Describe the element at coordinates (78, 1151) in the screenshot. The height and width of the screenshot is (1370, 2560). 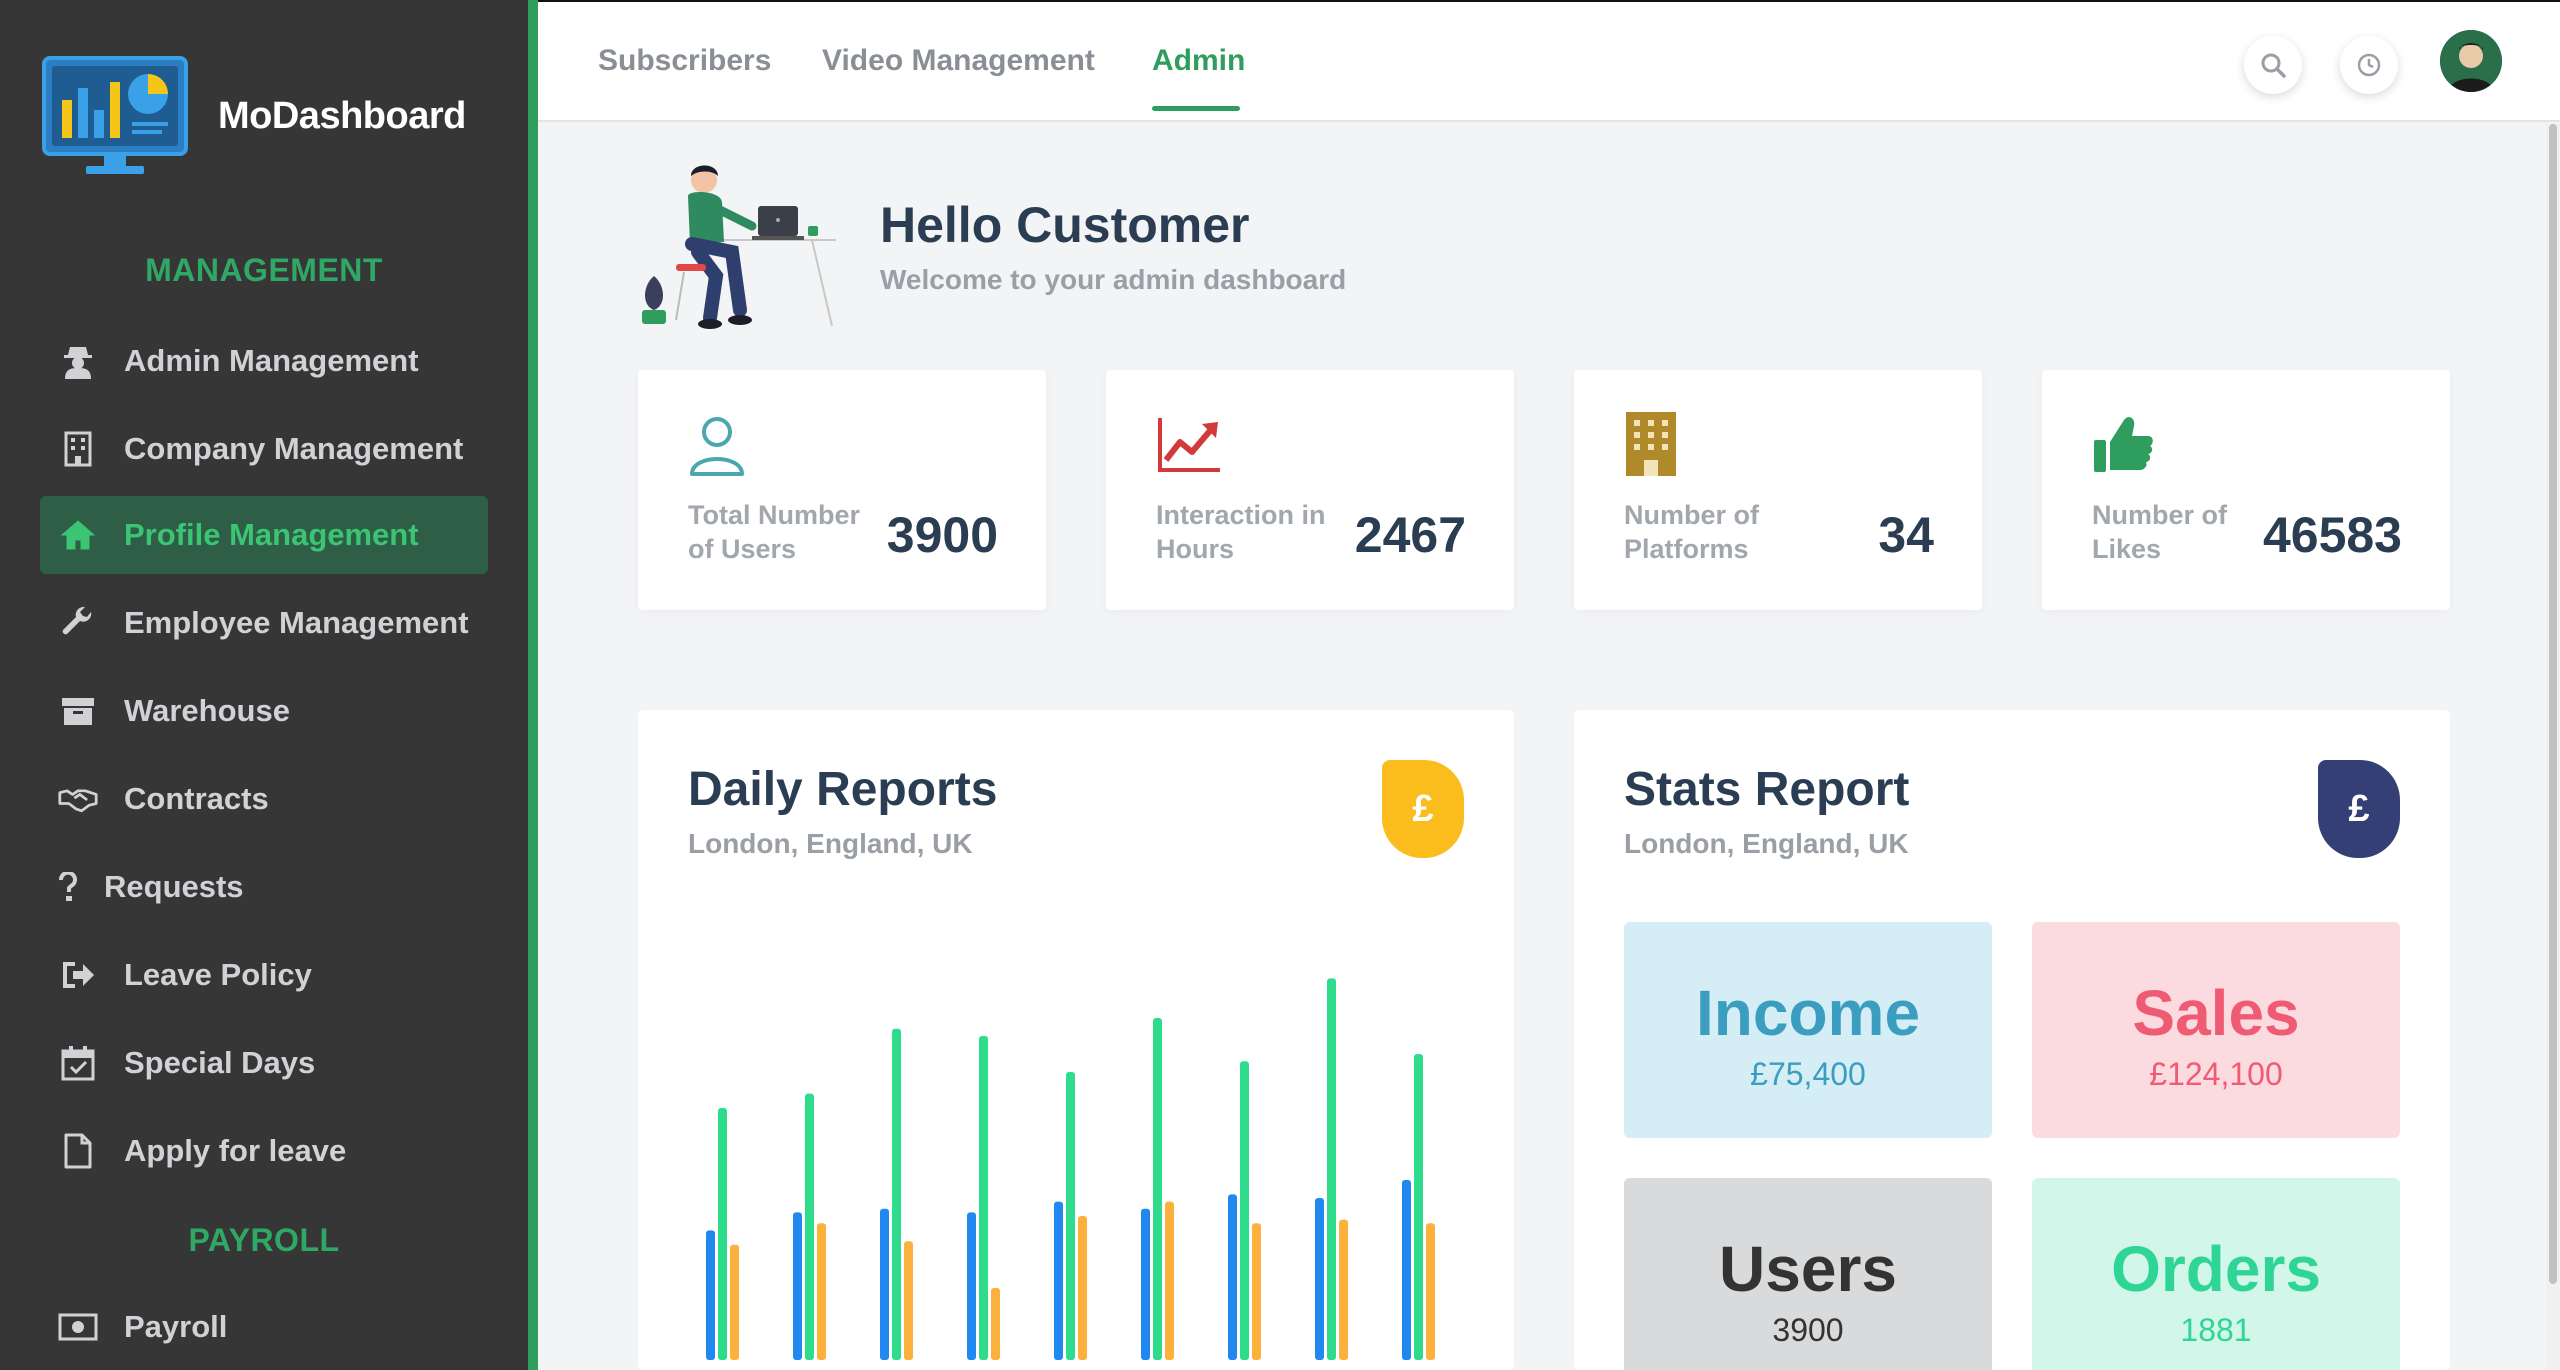
I see `file-icon` at that location.